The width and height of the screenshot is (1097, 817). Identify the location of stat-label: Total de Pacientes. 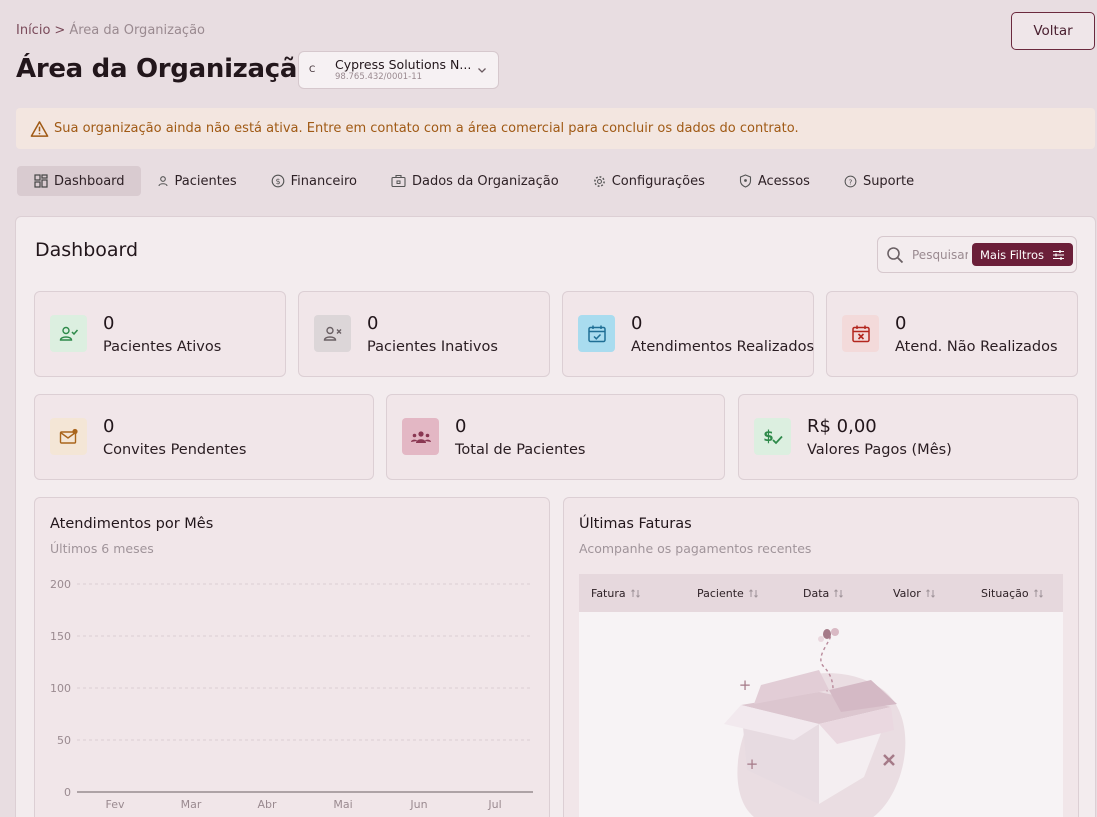
(520, 450).